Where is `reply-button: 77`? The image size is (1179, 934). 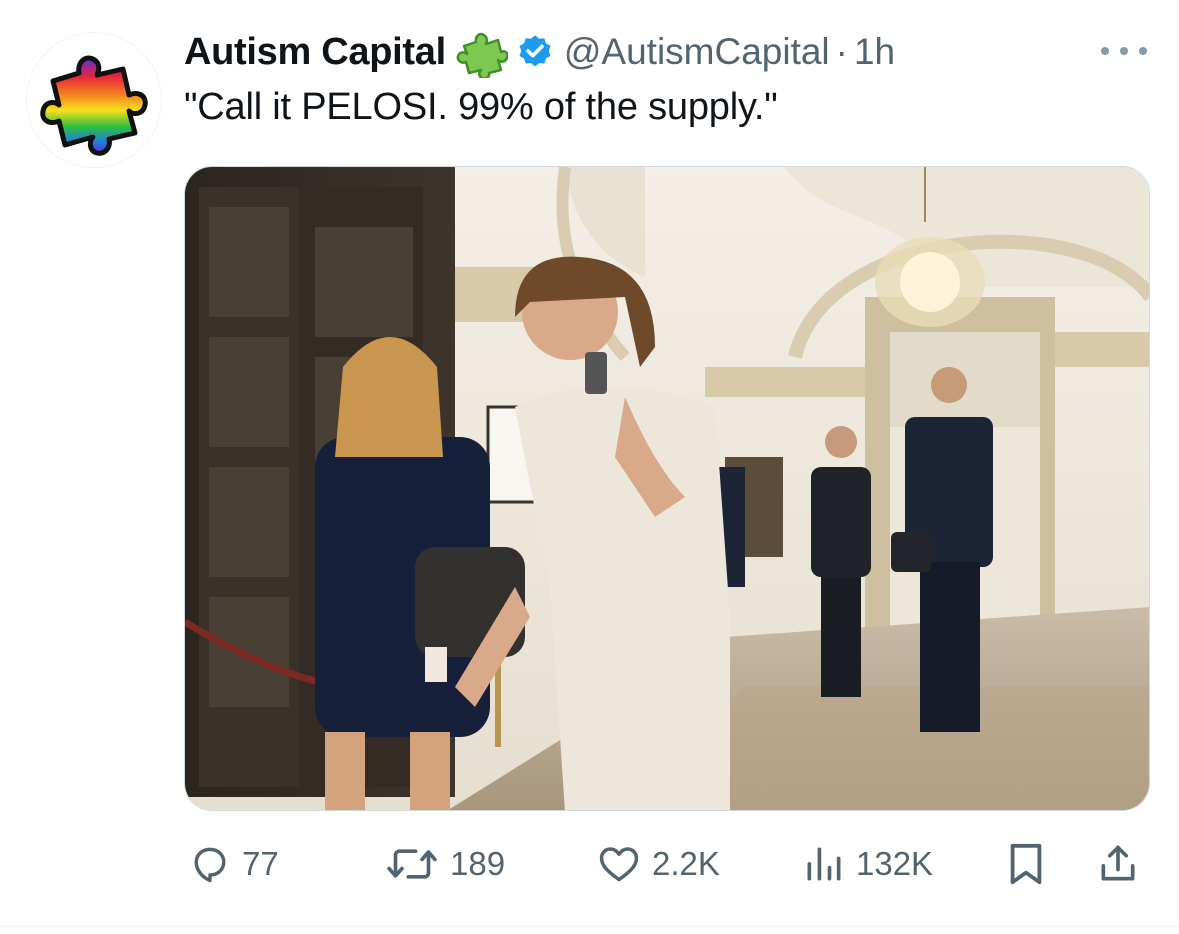 reply-button: 77 is located at coordinates (233, 864).